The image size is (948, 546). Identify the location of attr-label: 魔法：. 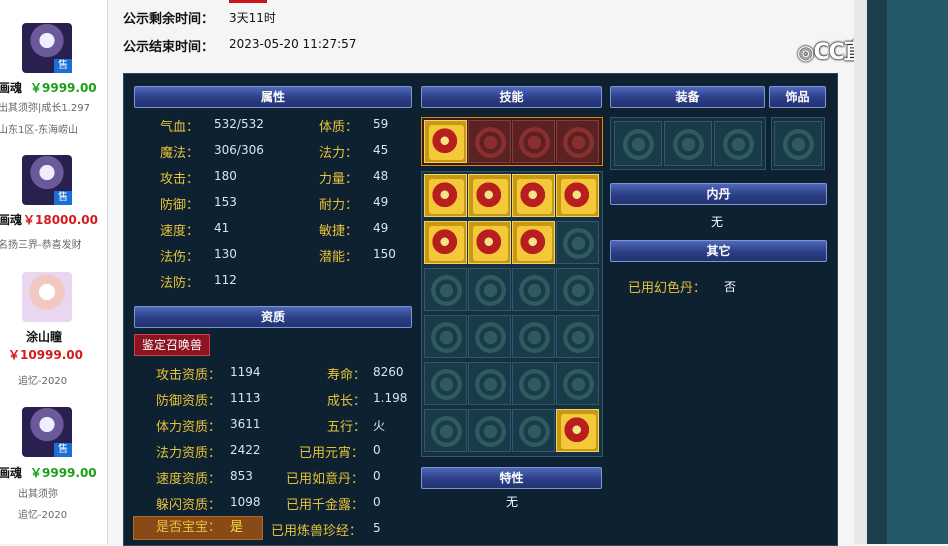
(180, 153).